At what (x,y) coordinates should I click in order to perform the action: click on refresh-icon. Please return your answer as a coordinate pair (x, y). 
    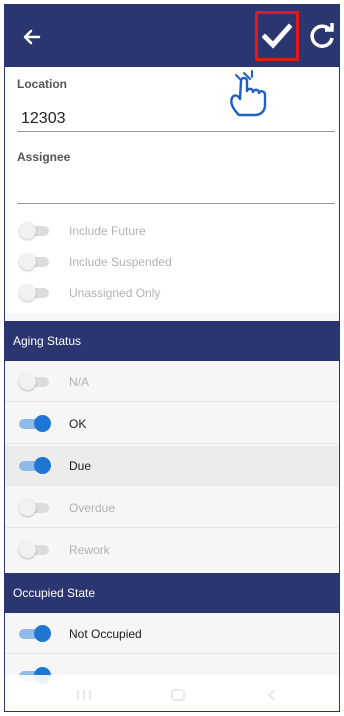
    Looking at the image, I should click on (322, 35).